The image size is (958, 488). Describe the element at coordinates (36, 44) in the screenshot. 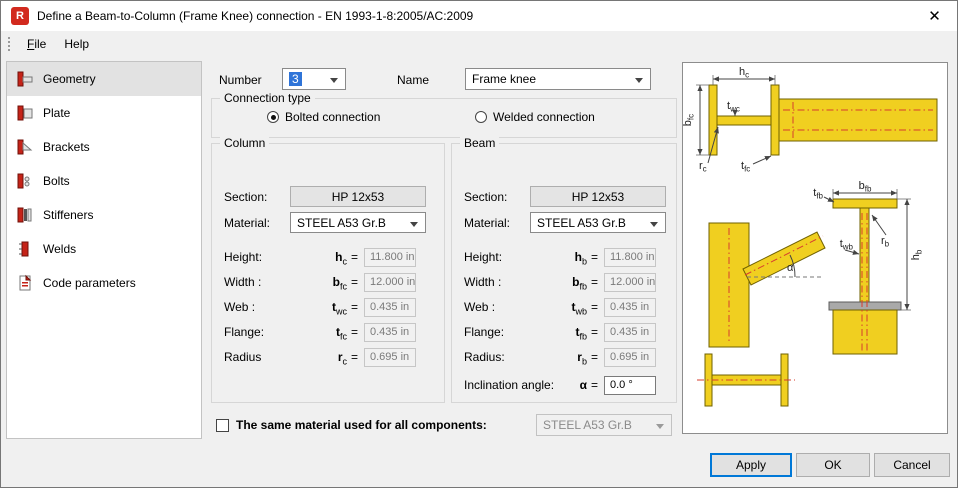

I see `menu-file: File` at that location.